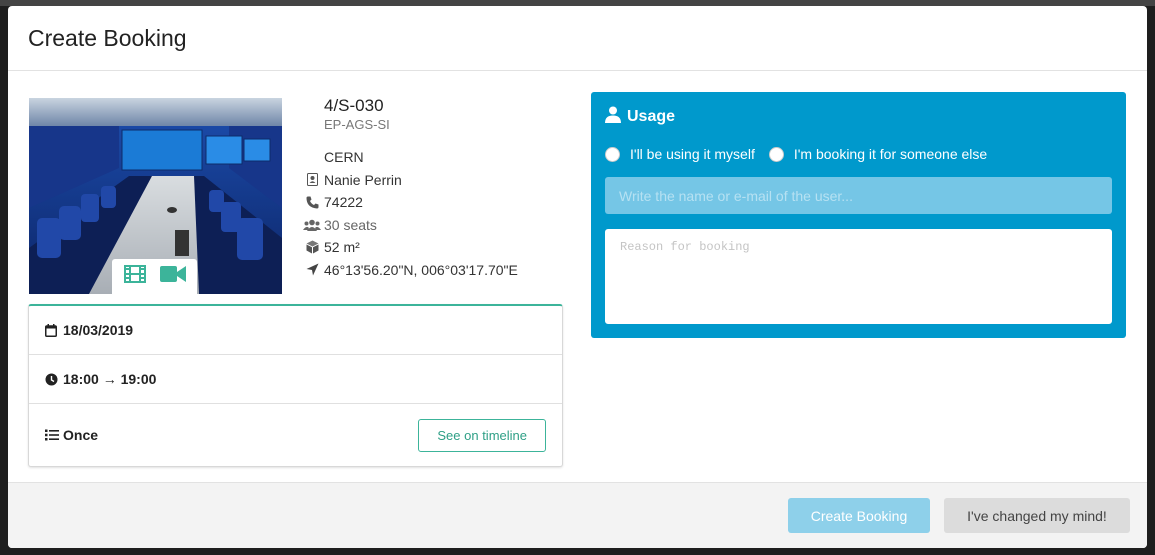 This screenshot has width=1155, height=555. What do you see at coordinates (343, 202) in the screenshot?
I see `room-phone: 74222` at bounding box center [343, 202].